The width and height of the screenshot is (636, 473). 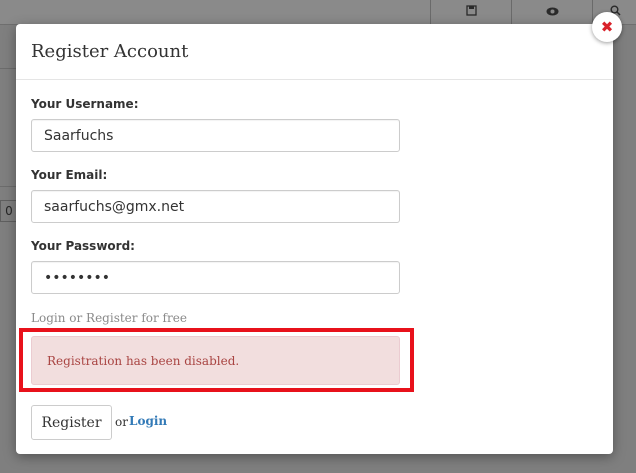 I want to click on username-input, so click(x=215, y=135).